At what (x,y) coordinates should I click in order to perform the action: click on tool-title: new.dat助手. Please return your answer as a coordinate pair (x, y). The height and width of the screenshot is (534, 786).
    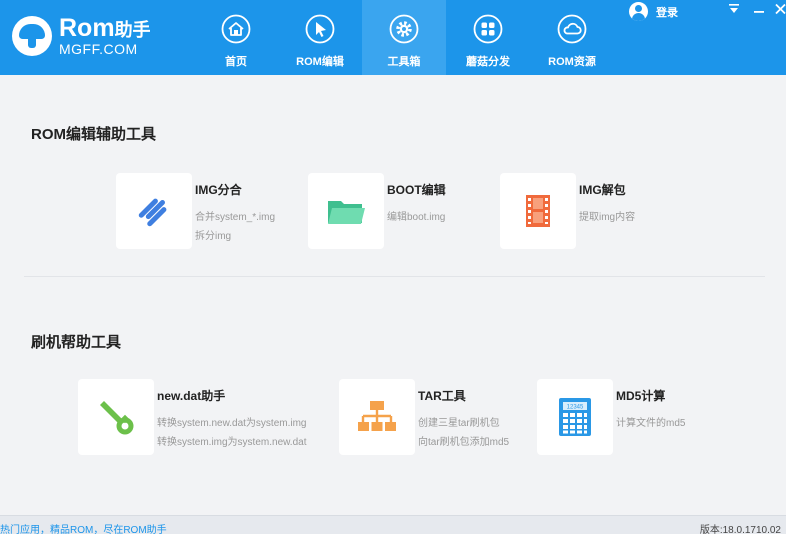
    Looking at the image, I should click on (191, 396).